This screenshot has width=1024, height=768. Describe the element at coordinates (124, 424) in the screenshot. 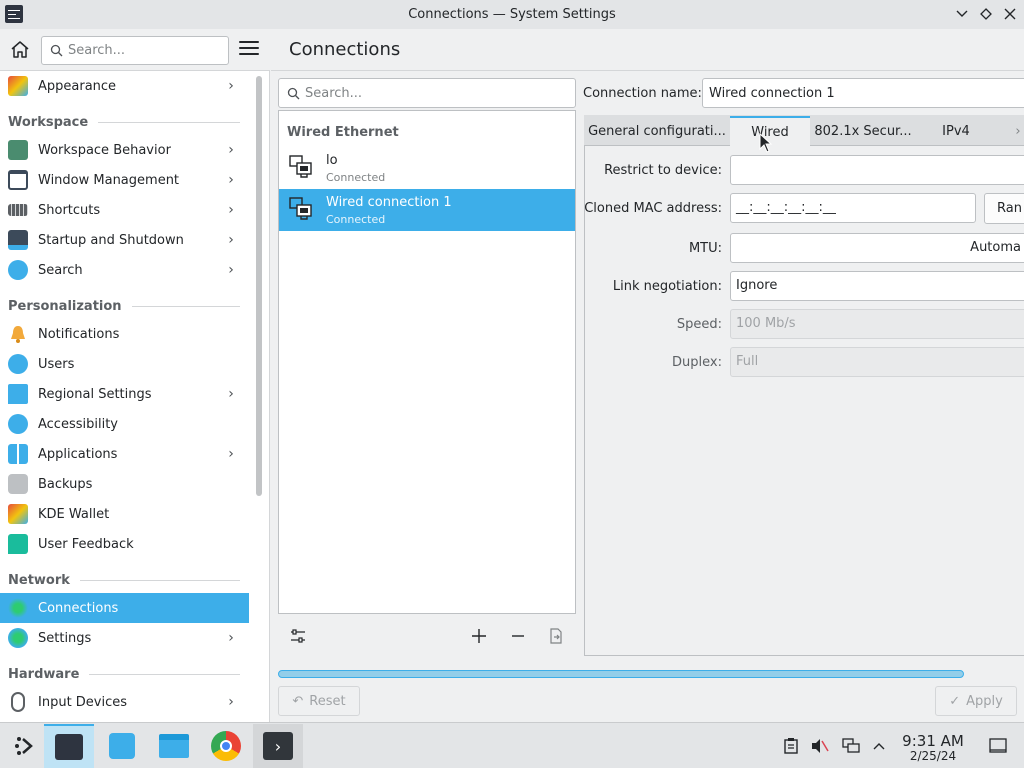

I see `sidebar-item-accessibility: Accessibility` at that location.